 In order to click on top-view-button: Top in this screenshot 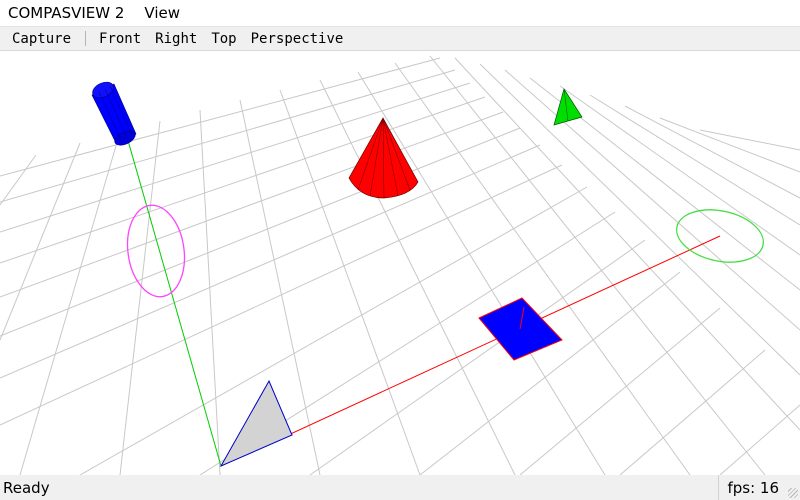, I will do `click(223, 39)`.